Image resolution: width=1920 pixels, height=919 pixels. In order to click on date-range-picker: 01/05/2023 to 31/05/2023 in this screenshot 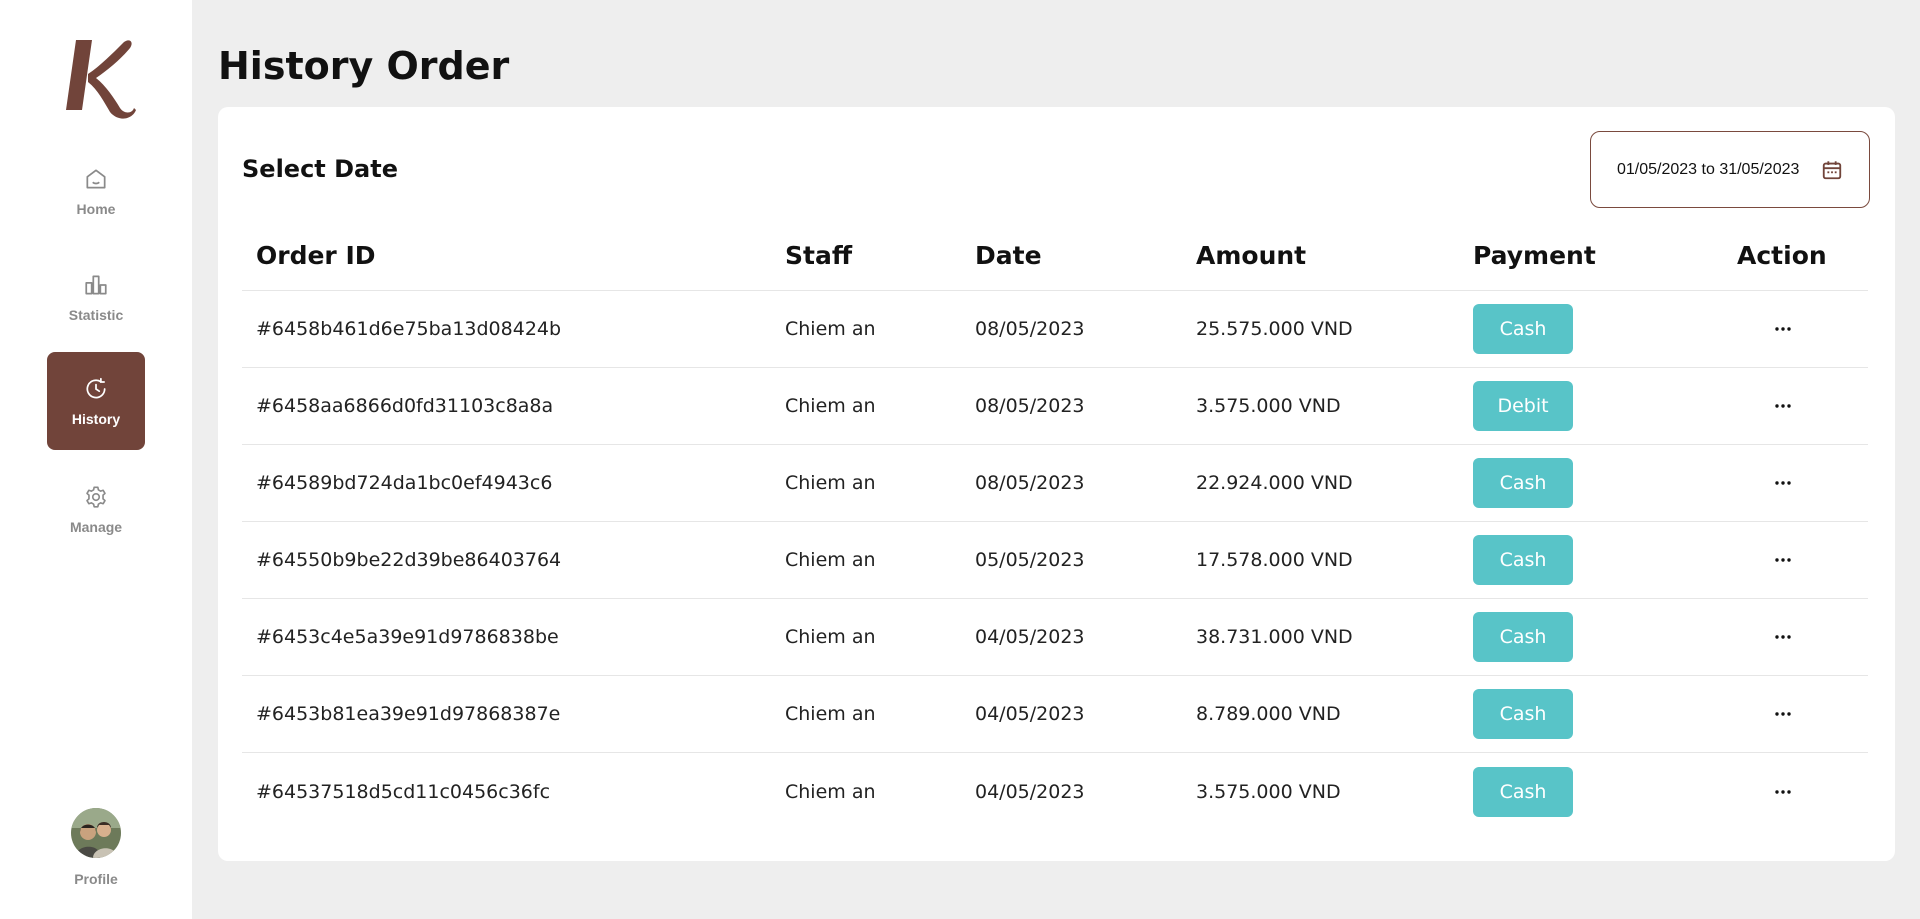, I will do `click(1730, 169)`.